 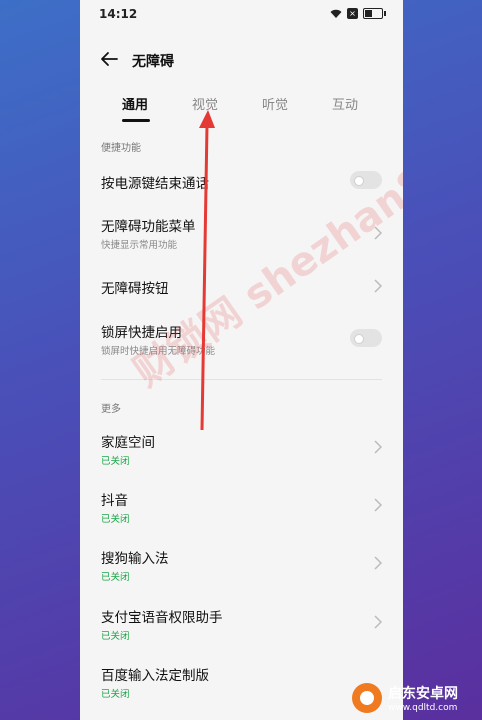 I want to click on brand-badge: 启东安卓网 www.qdltd.com, so click(x=417, y=698).